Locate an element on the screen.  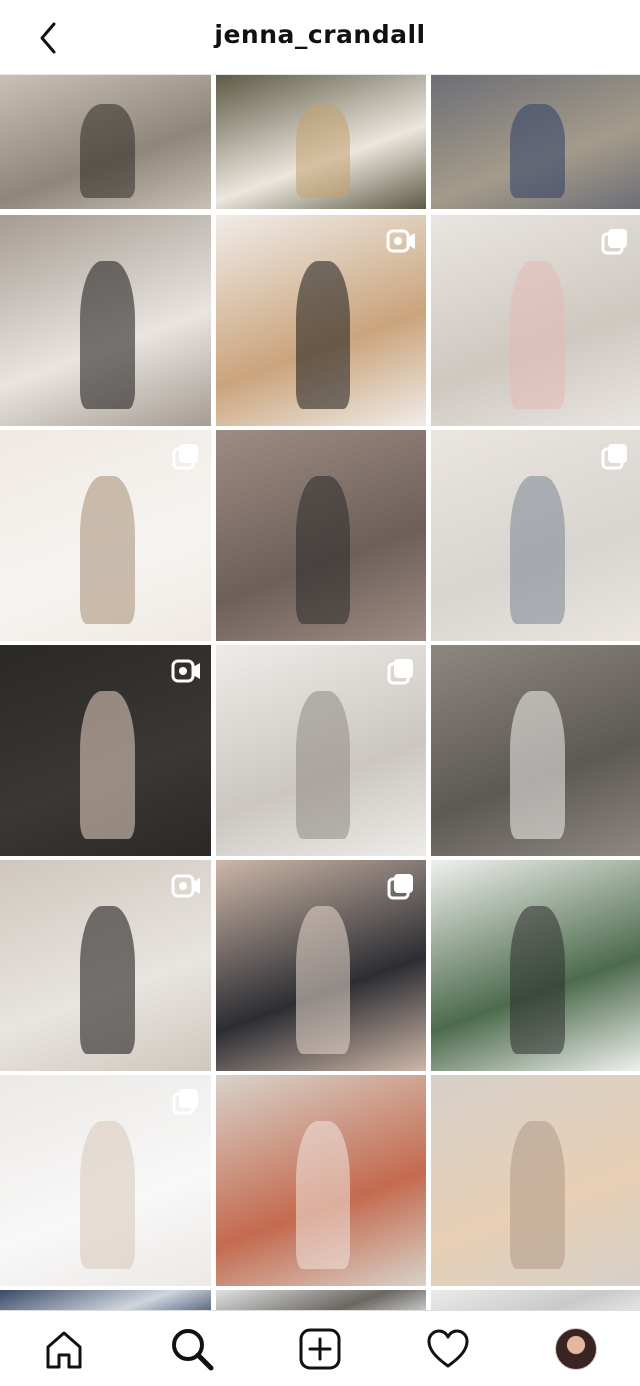
bottom-tab-bar is located at coordinates (320, 1348).